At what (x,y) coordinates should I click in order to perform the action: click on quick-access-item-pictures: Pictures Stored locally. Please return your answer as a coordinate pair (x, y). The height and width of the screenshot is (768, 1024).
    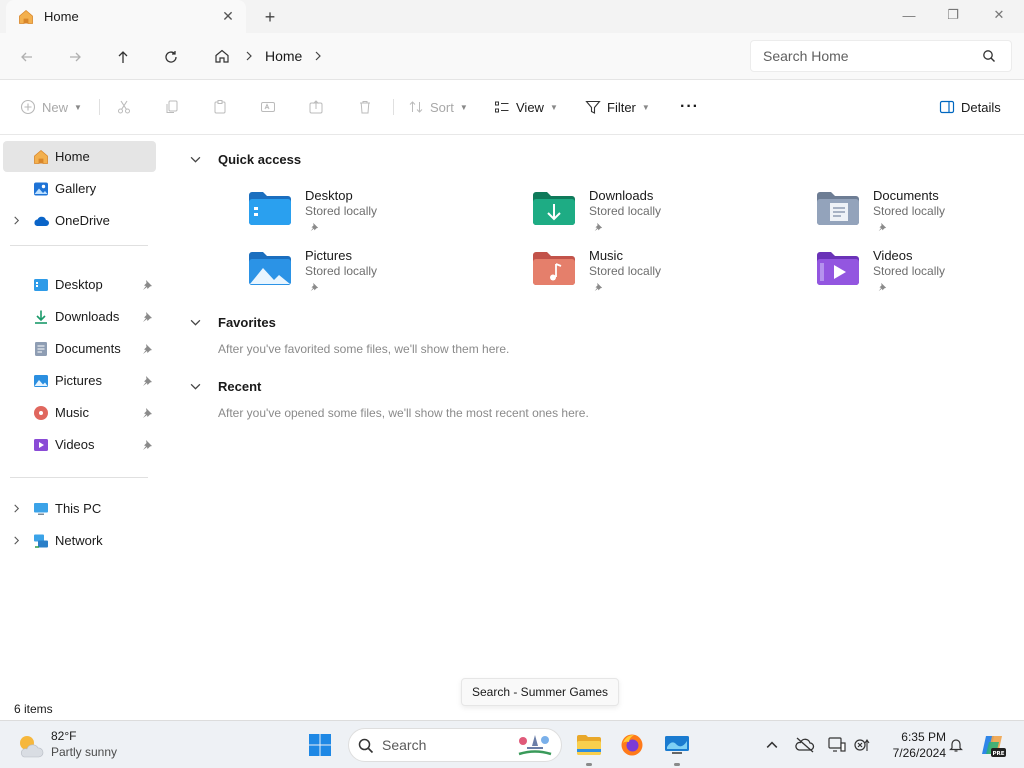
    Looking at the image, I should click on (368, 275).